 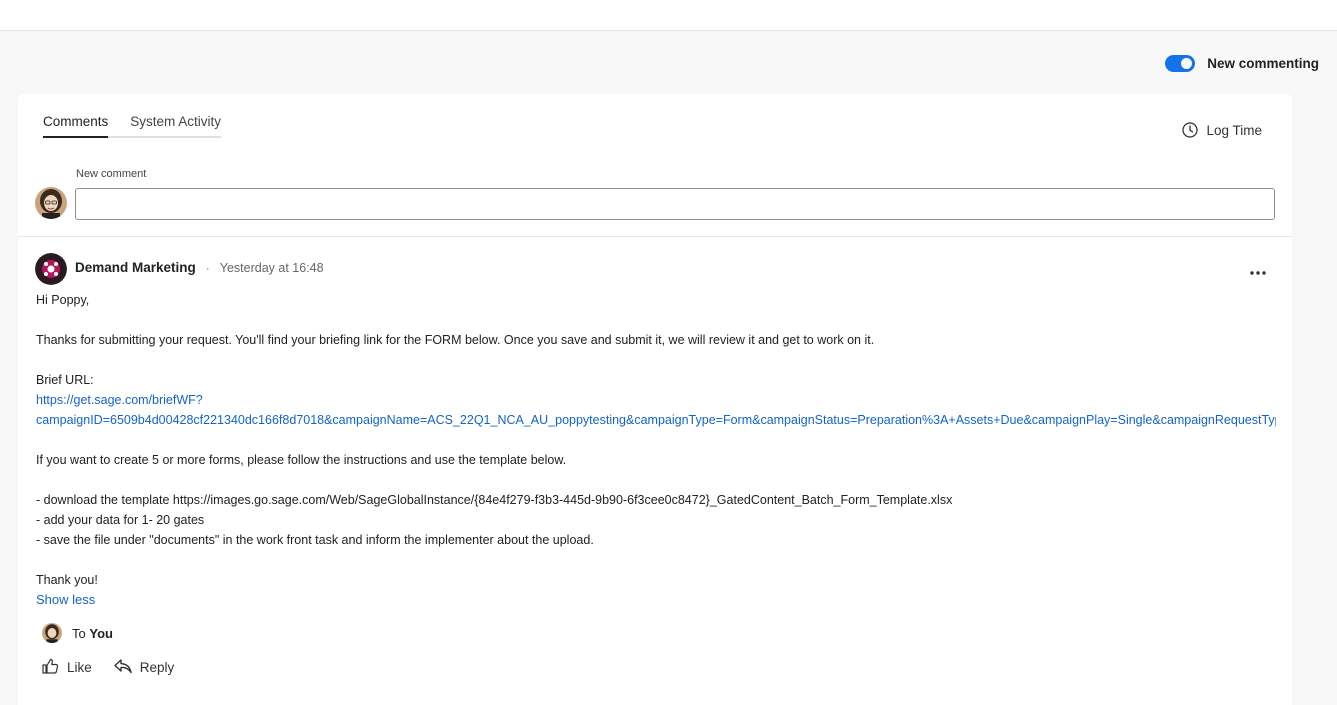 What do you see at coordinates (51, 269) in the screenshot?
I see `demand-marketing-avatar` at bounding box center [51, 269].